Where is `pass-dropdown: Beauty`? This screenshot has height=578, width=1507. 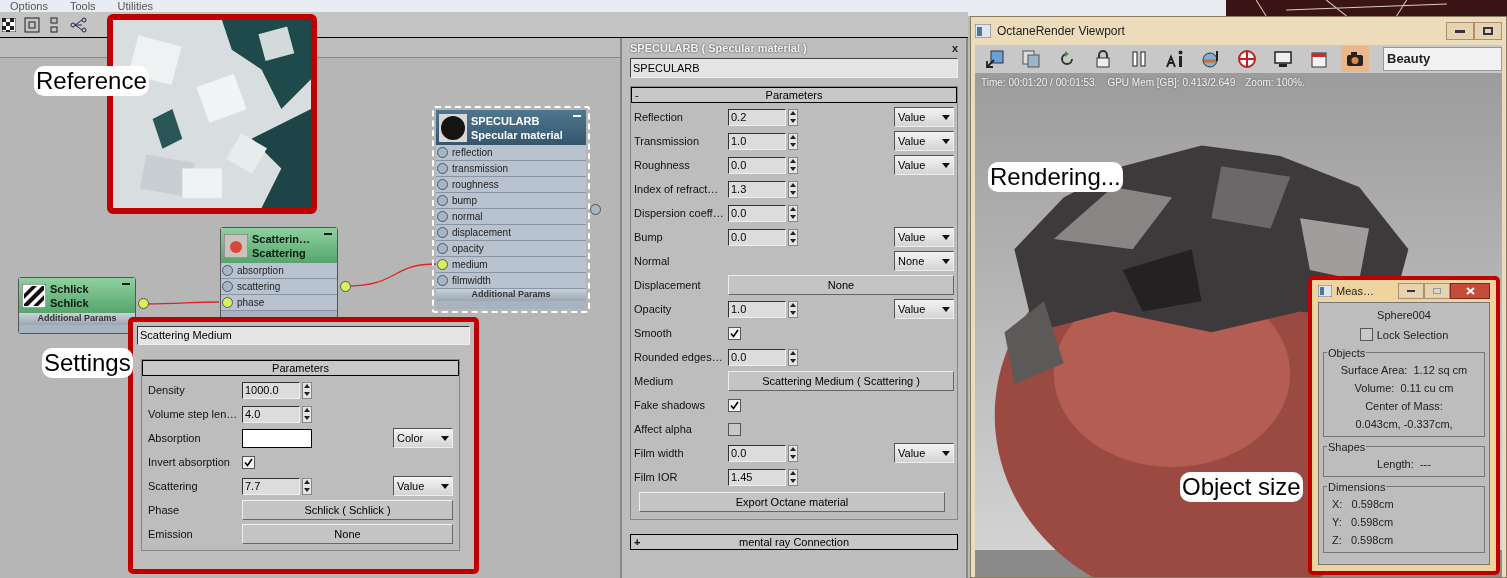 pass-dropdown: Beauty is located at coordinates (1442, 59).